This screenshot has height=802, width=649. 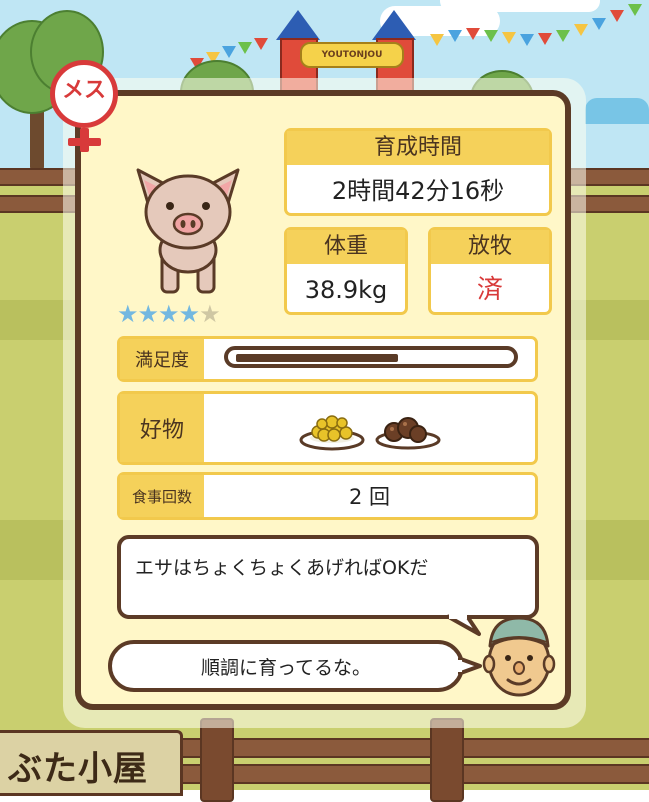 What do you see at coordinates (490, 247) in the screenshot?
I see `grazing-label: 放牧` at bounding box center [490, 247].